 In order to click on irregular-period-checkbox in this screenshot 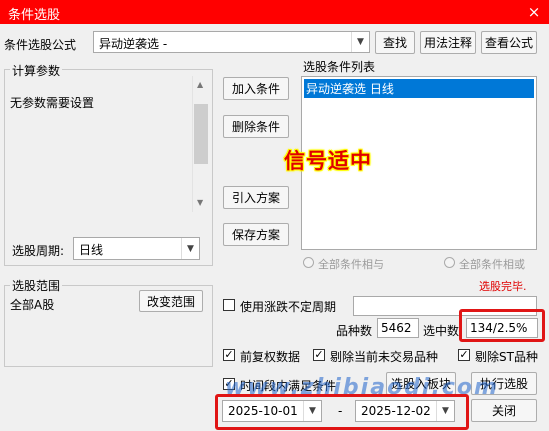, I will do `click(229, 305)`.